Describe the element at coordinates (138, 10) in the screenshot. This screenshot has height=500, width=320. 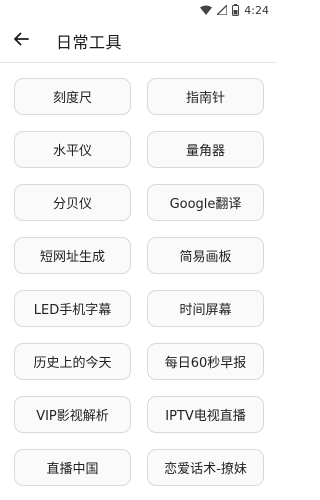
I see `status-bar: 4:24` at that location.